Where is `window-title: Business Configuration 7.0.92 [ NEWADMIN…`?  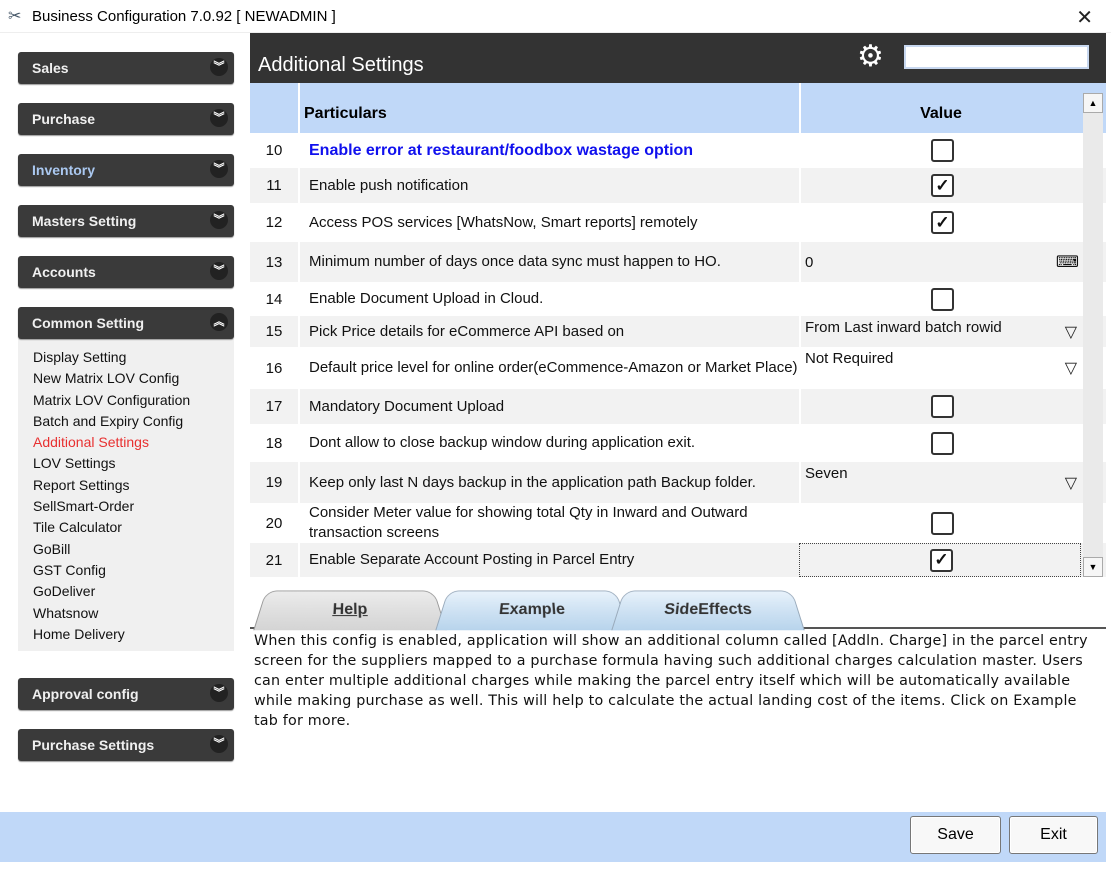
window-title: Business Configuration 7.0.92 [ NEWADMIN… is located at coordinates (184, 16).